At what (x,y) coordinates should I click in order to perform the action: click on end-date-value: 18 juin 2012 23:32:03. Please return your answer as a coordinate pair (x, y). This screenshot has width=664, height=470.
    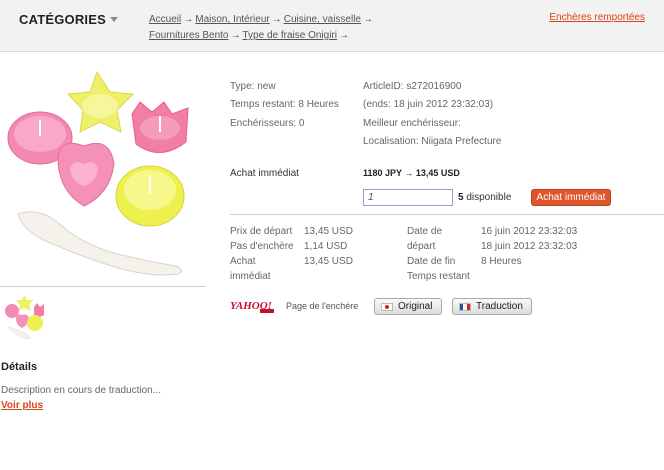
    Looking at the image, I should click on (529, 246).